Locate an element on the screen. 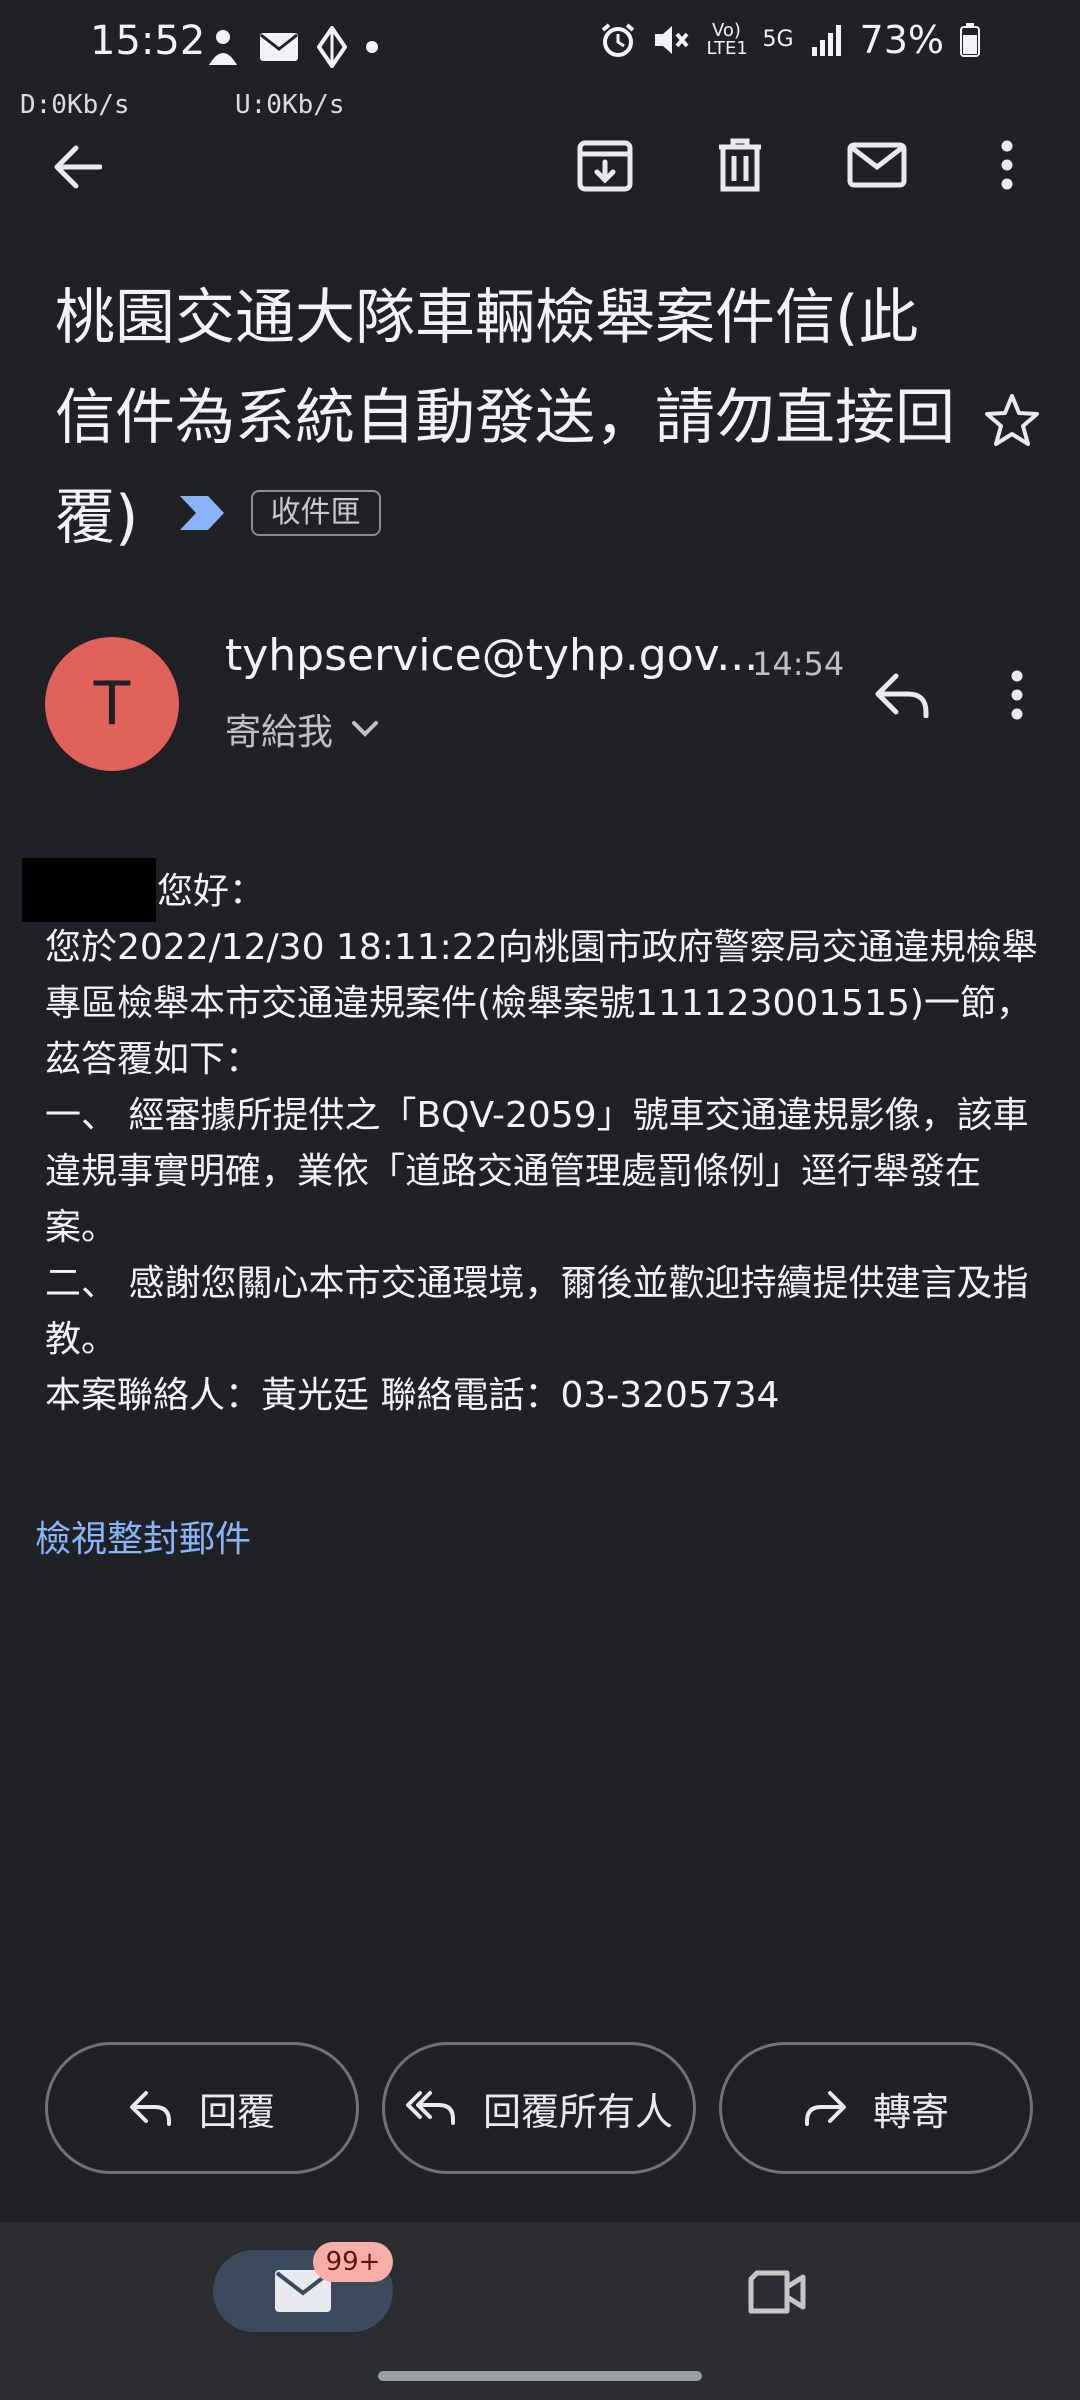  status-system-icons: Vo) LTE1 5G 73% is located at coordinates (790, 40).